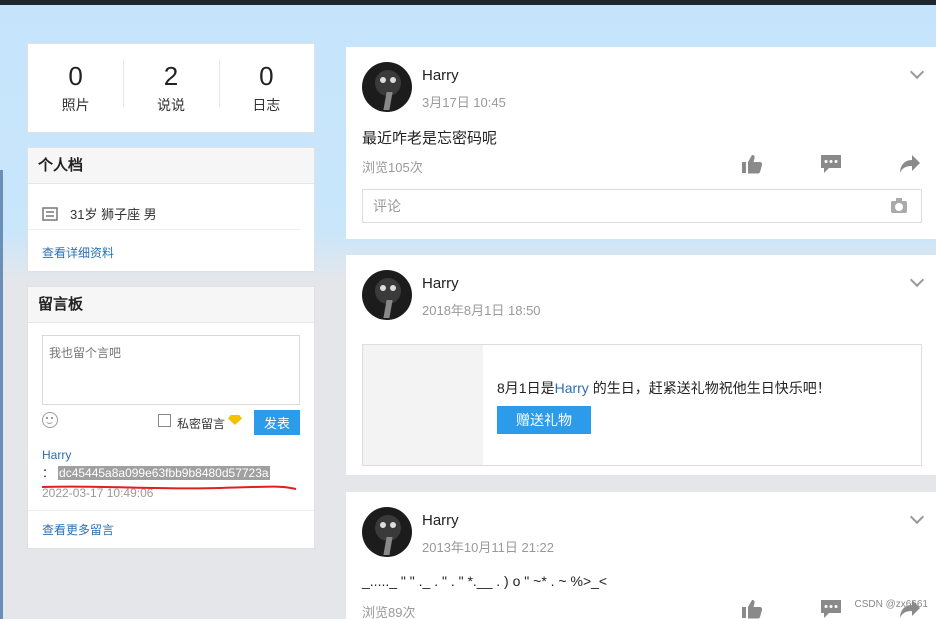  What do you see at coordinates (389, 612) in the screenshot?
I see `post-views: 浏览89次` at bounding box center [389, 612].